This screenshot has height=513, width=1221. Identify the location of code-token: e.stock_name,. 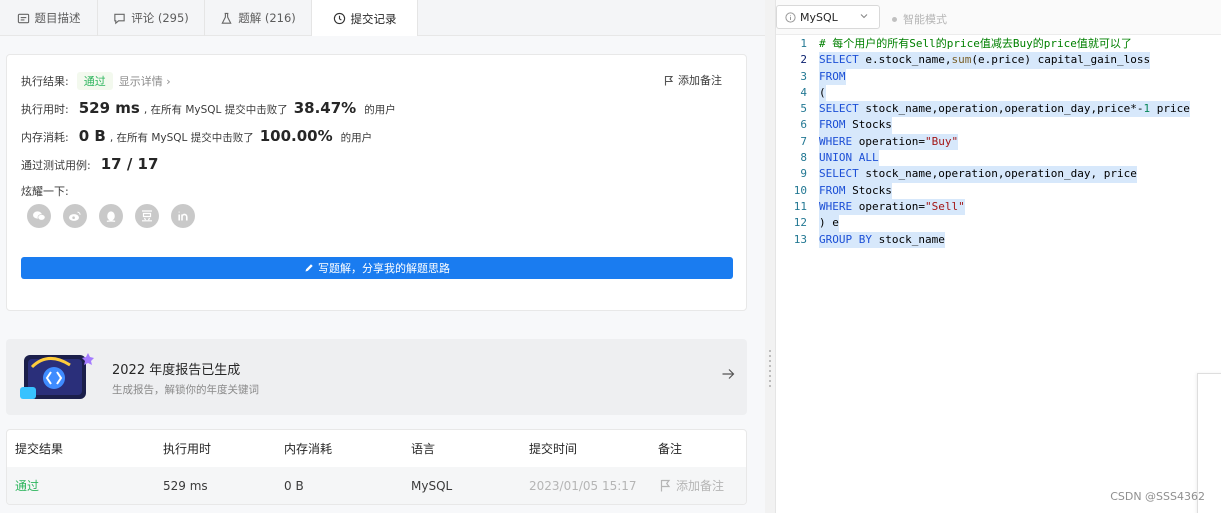
(905, 60).